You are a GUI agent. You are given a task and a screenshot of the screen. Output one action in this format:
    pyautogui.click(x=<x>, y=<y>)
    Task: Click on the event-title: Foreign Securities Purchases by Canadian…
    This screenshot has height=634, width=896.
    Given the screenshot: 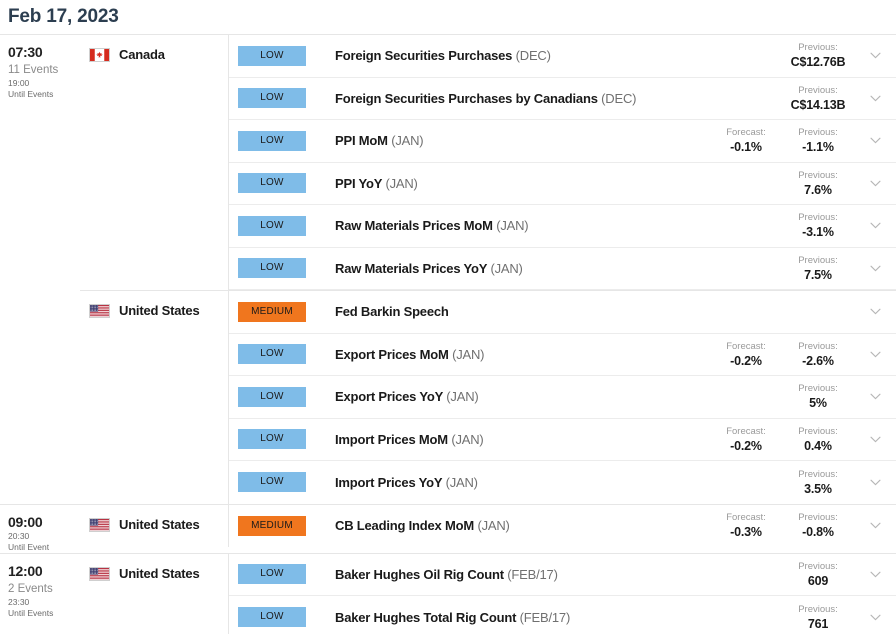 What is the action you would take?
    pyautogui.click(x=508, y=98)
    